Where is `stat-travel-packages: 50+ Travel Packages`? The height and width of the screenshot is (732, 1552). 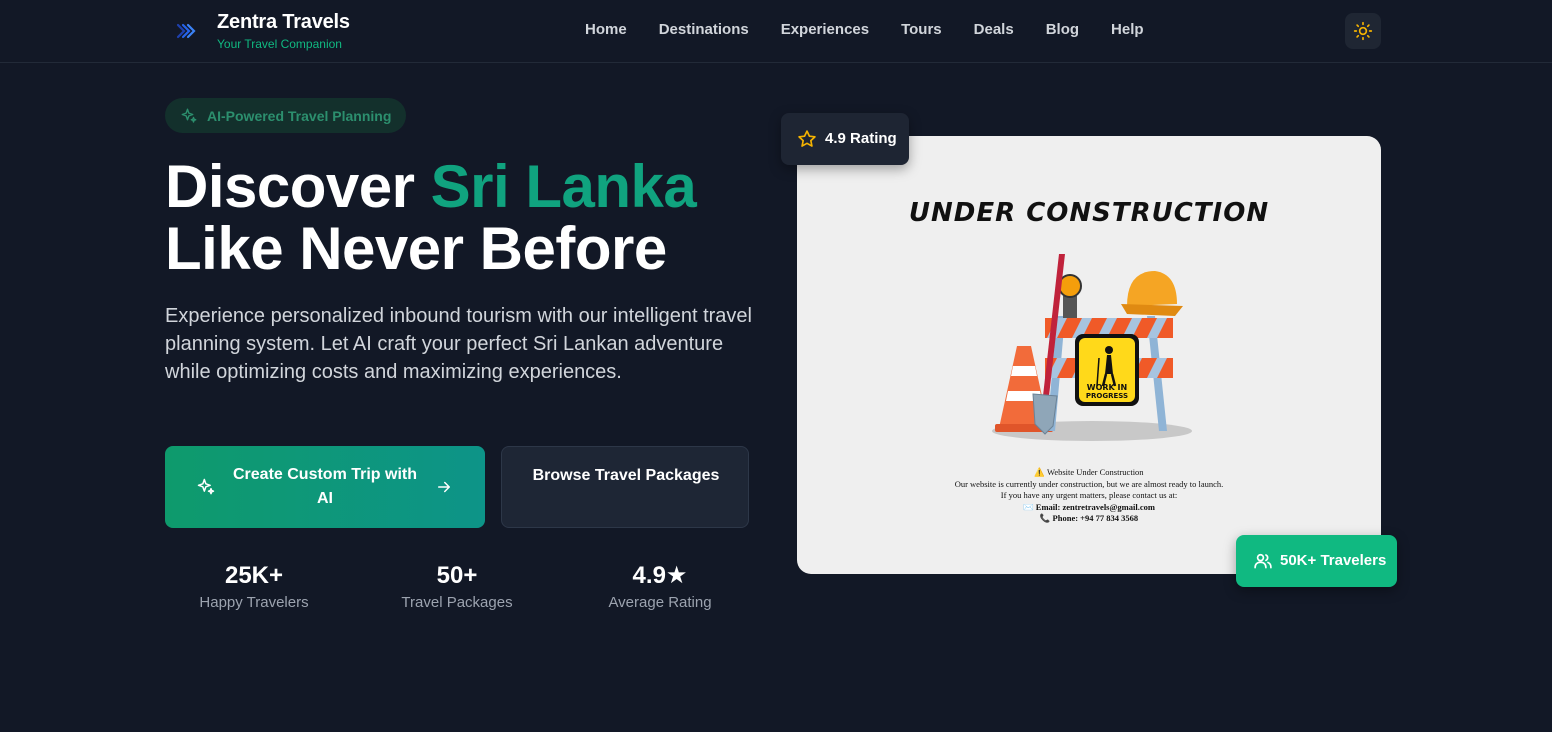
stat-travel-packages: 50+ Travel Packages is located at coordinates (457, 586).